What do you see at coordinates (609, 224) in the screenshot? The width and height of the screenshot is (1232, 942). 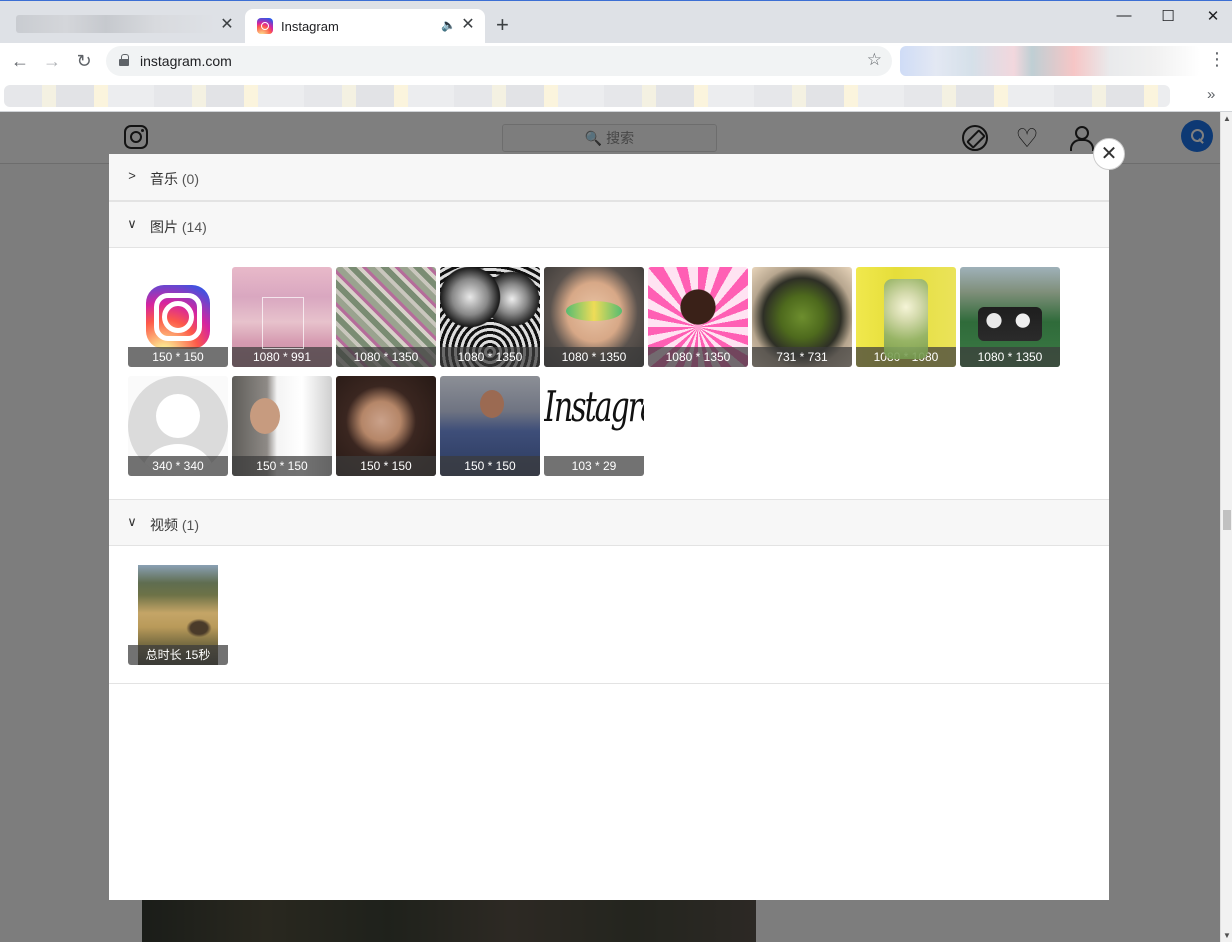 I see `section-images-header: ∨ 图片 (14)` at bounding box center [609, 224].